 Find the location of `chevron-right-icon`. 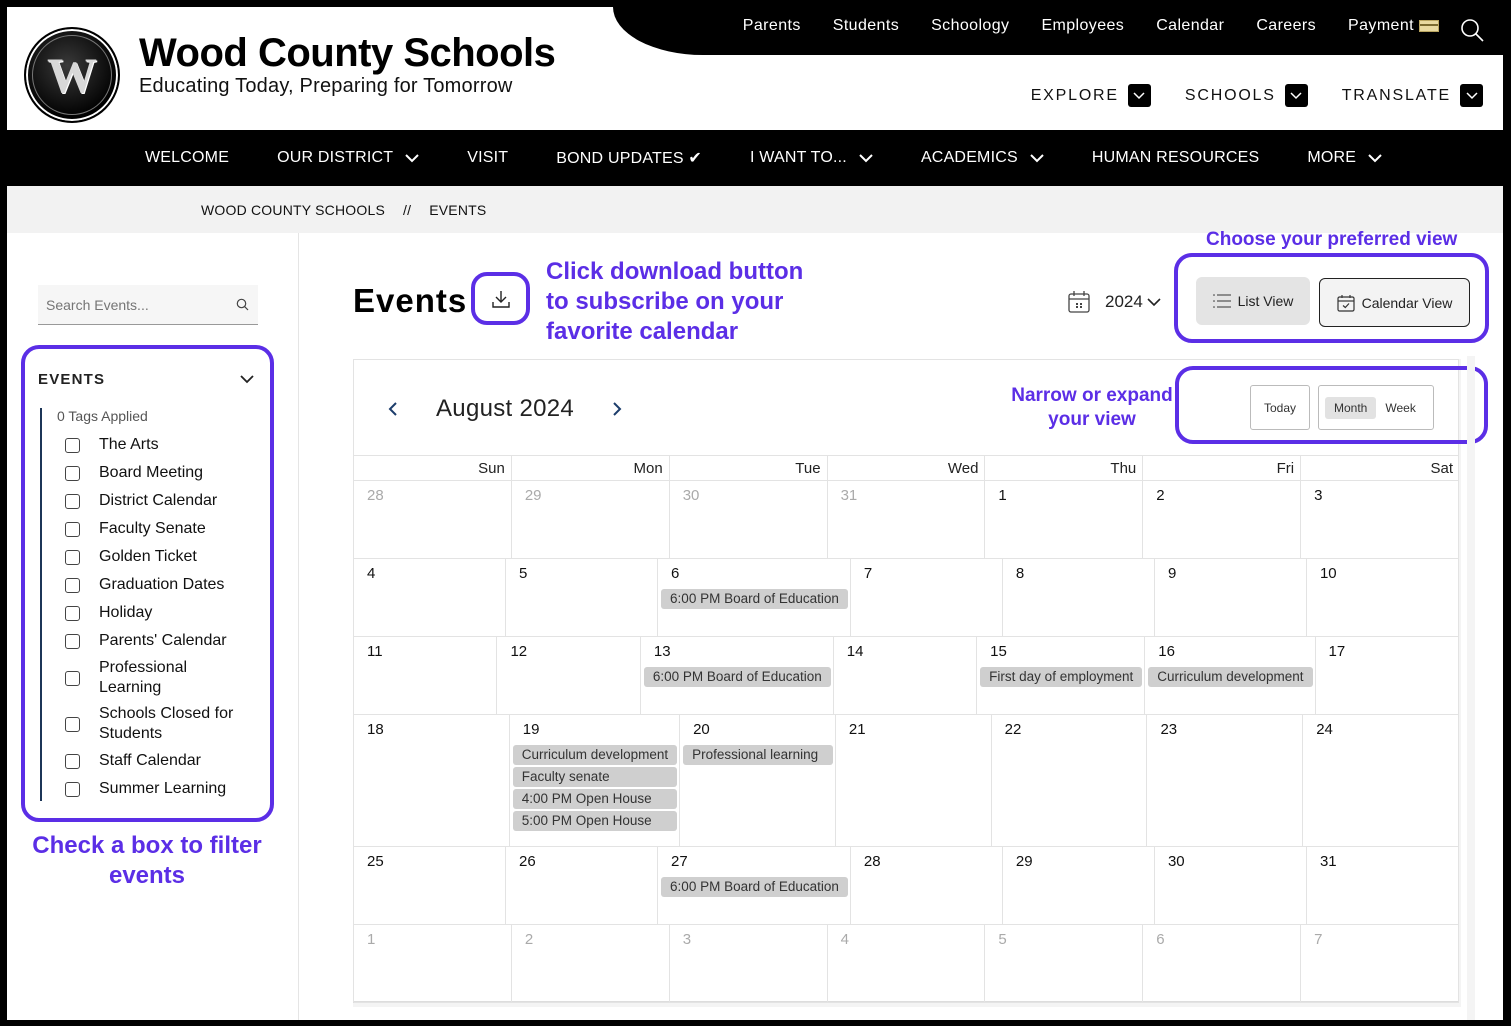

chevron-right-icon is located at coordinates (617, 409).